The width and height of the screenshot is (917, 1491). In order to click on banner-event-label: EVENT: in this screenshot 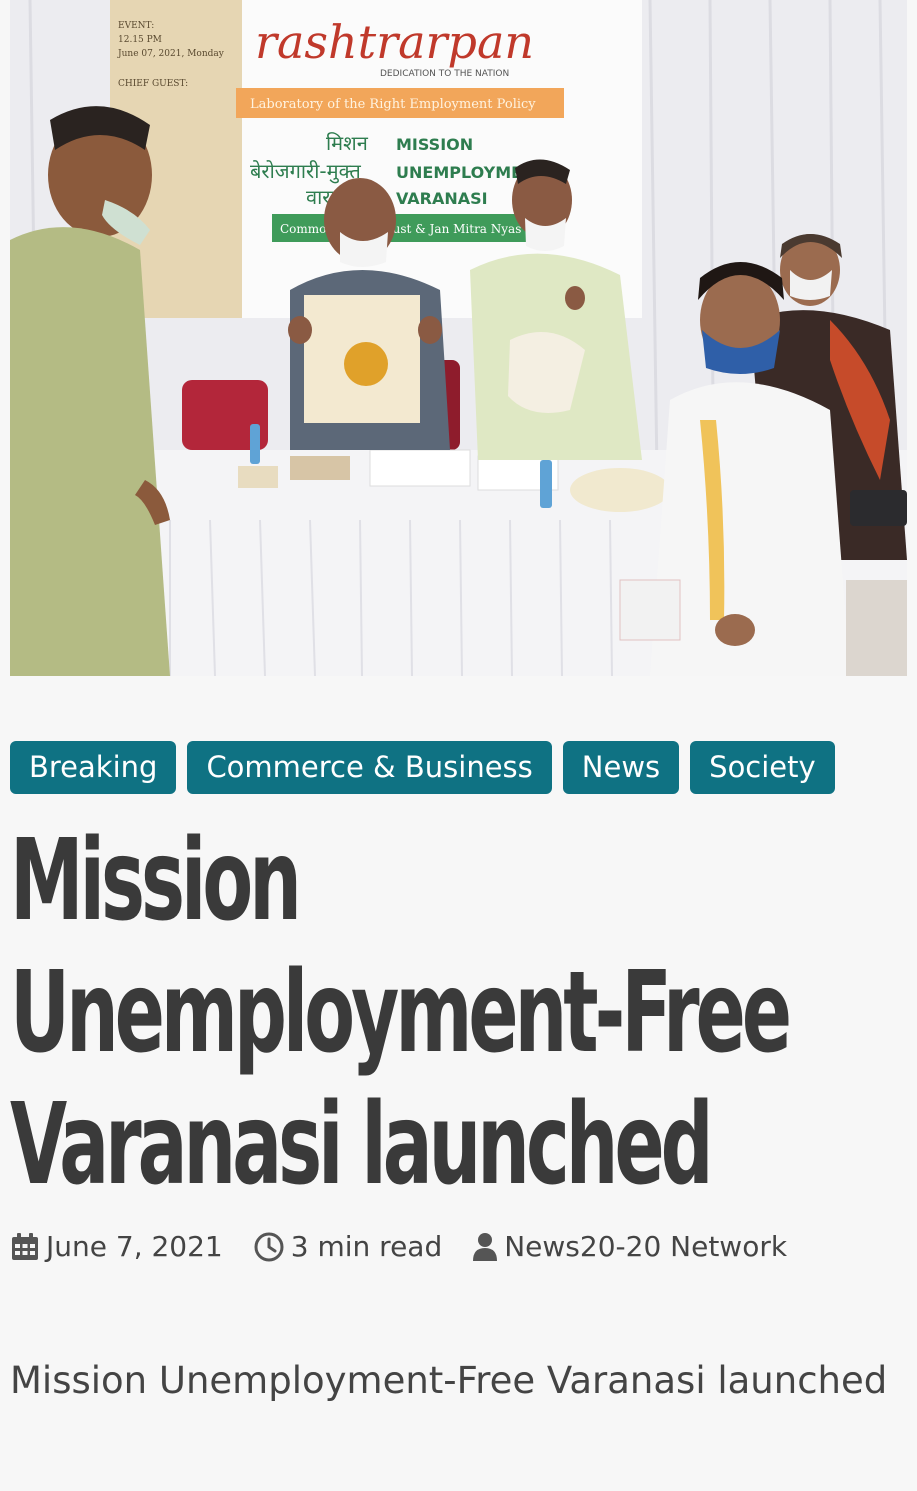, I will do `click(136, 26)`.